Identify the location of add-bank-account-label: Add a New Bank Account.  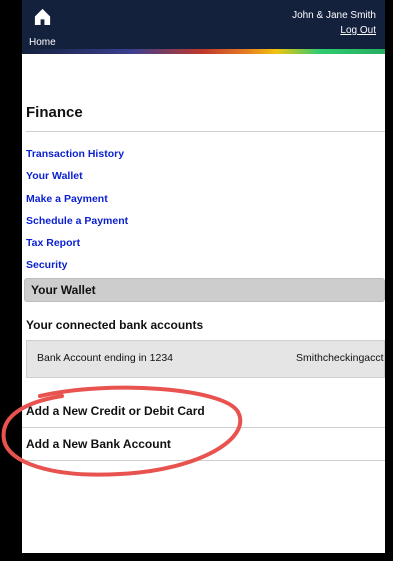
(98, 444).